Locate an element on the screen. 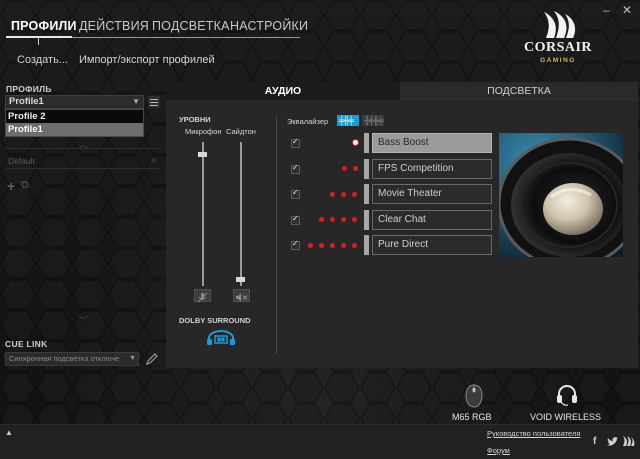 This screenshot has width=640, height=459. levels-title: УРОВНИ is located at coordinates (195, 119).